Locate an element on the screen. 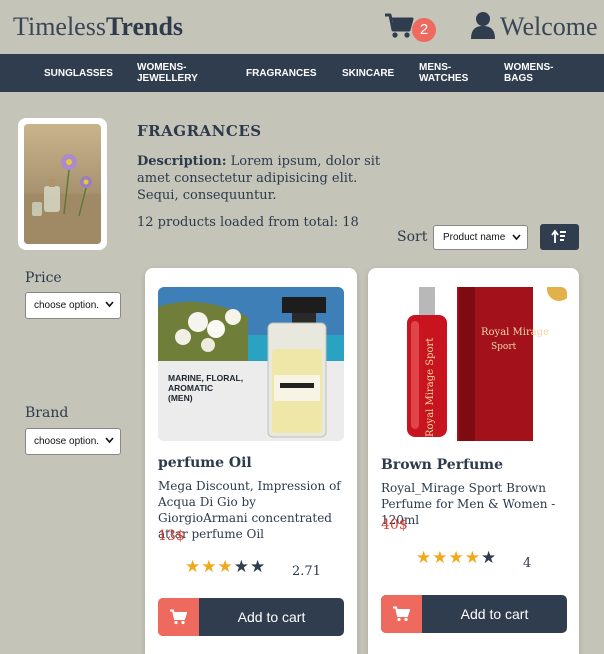 The image size is (604, 654). cart-button: 2 is located at coordinates (411, 27).